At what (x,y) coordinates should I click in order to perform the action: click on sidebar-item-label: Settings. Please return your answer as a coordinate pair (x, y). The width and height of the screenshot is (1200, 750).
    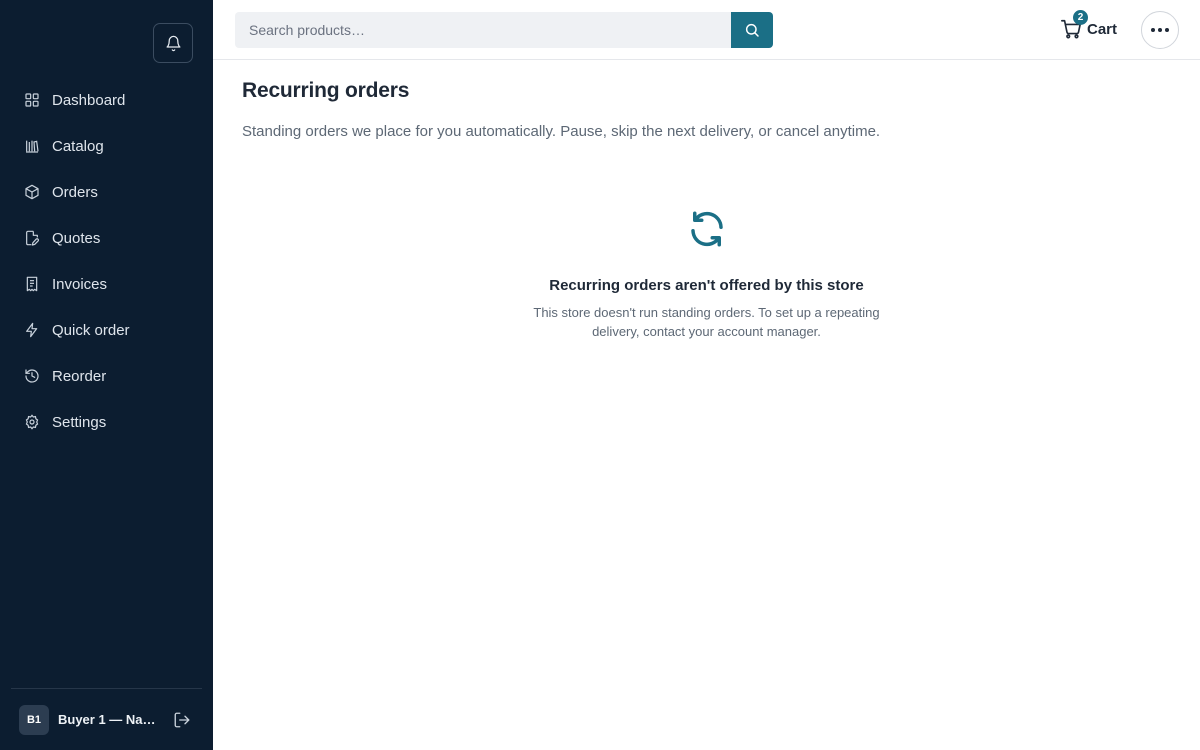
    Looking at the image, I should click on (79, 422).